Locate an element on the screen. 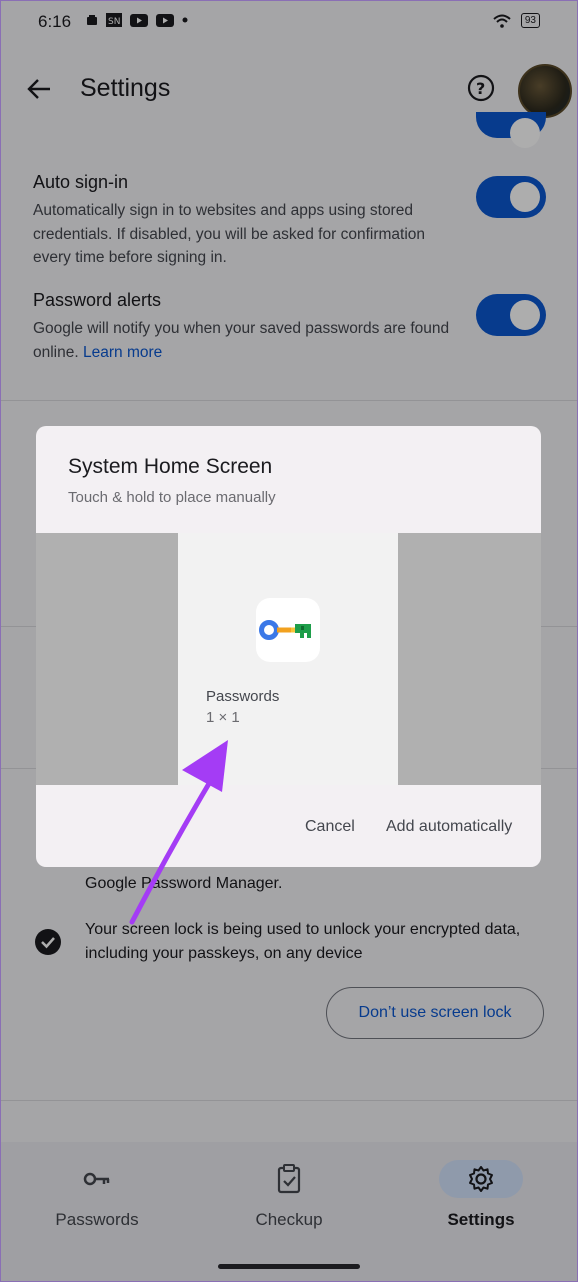 Image resolution: width=578 pixels, height=1282 pixels. dialog-title: System Home Screen is located at coordinates (170, 466).